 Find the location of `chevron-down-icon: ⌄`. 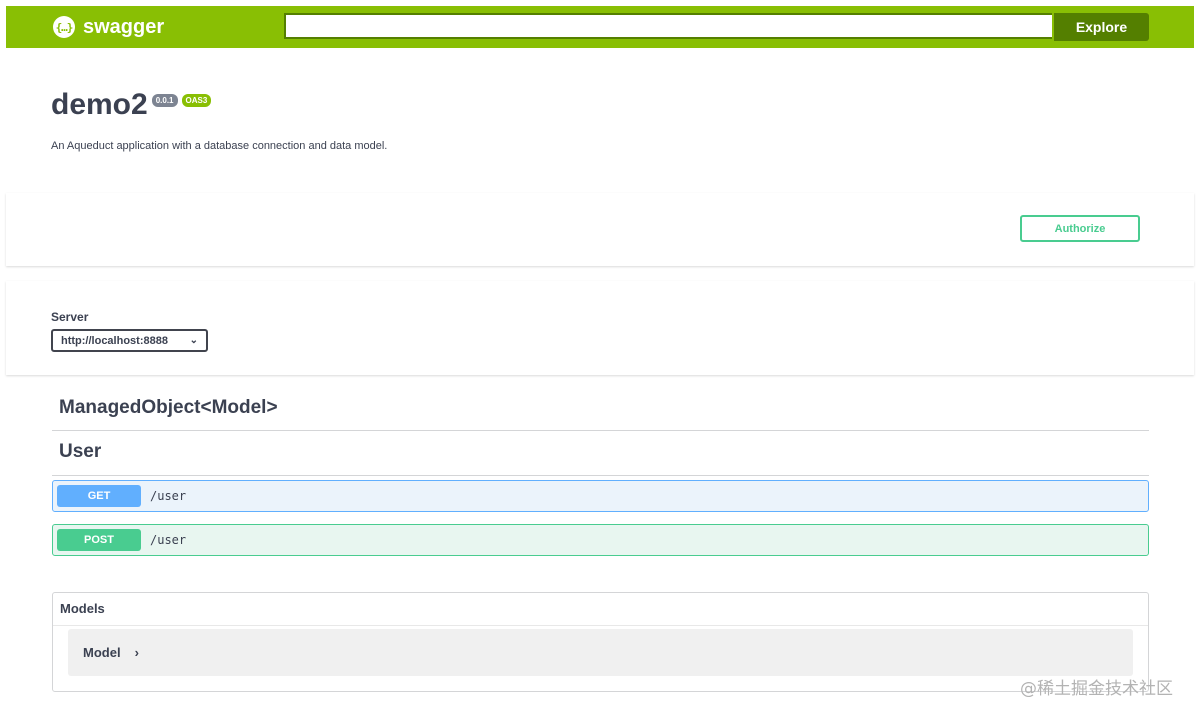

chevron-down-icon: ⌄ is located at coordinates (193, 340).